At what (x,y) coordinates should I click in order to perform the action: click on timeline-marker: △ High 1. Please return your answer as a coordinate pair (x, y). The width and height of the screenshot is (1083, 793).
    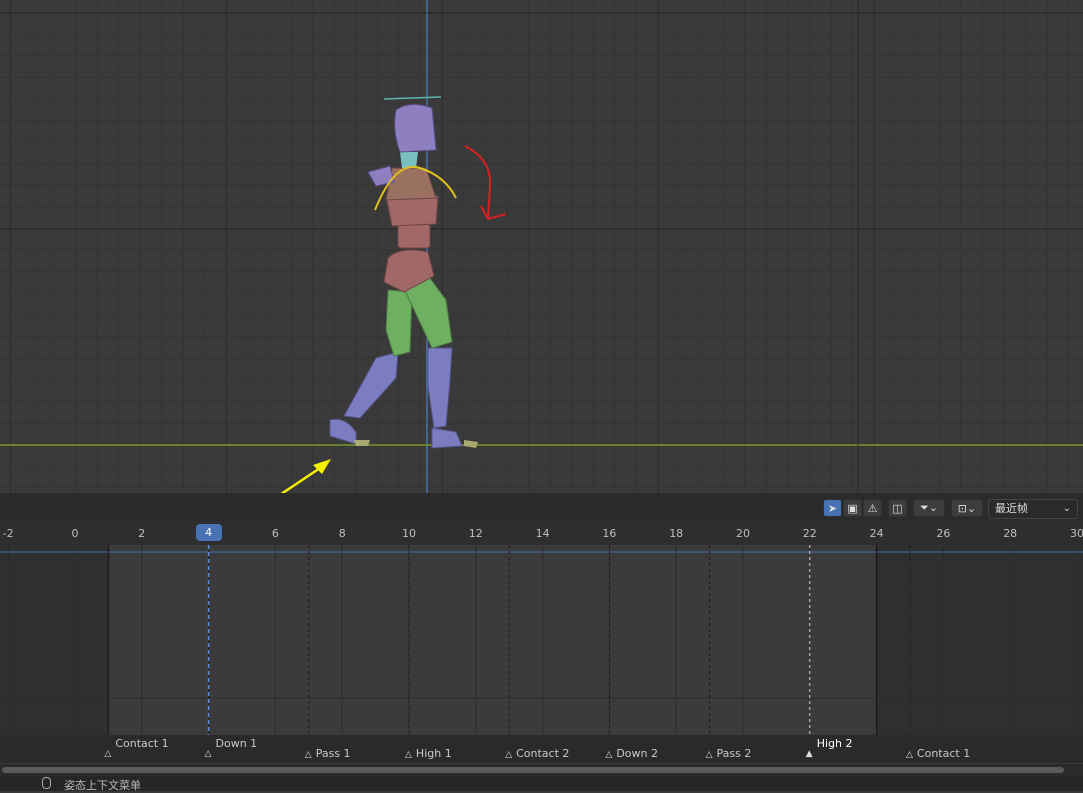
    Looking at the image, I should click on (428, 753).